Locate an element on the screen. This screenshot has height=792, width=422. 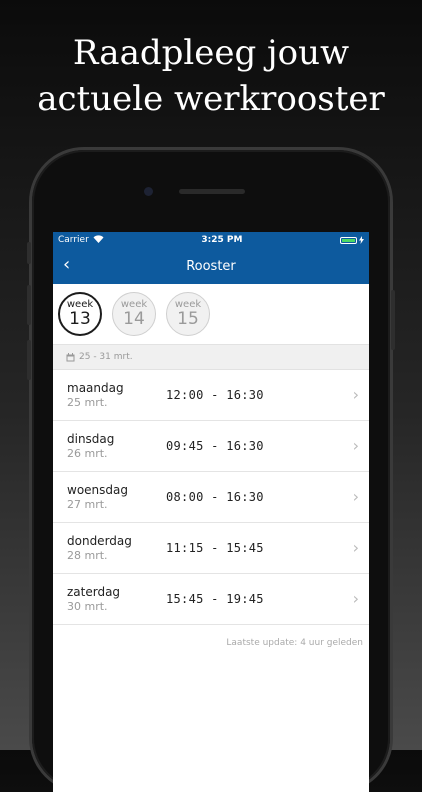
earpiece-speaker is located at coordinates (212, 191).